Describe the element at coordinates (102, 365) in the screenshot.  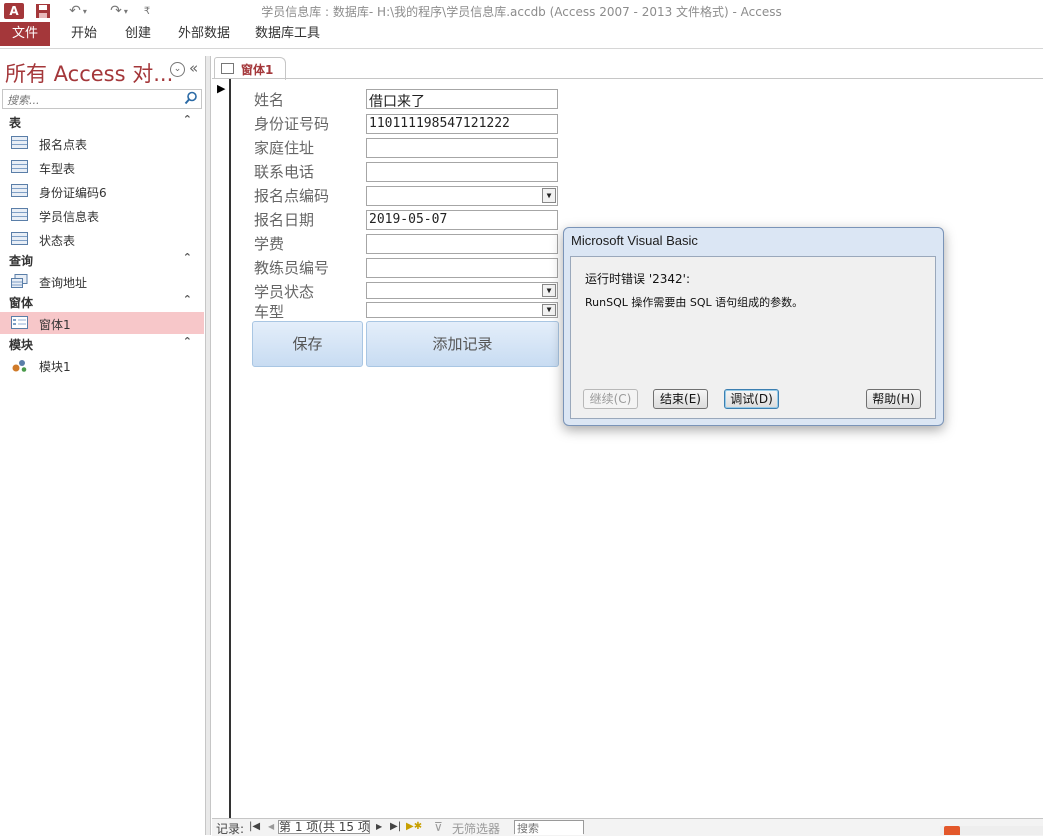
I see `nav-item-module: 模块1` at that location.